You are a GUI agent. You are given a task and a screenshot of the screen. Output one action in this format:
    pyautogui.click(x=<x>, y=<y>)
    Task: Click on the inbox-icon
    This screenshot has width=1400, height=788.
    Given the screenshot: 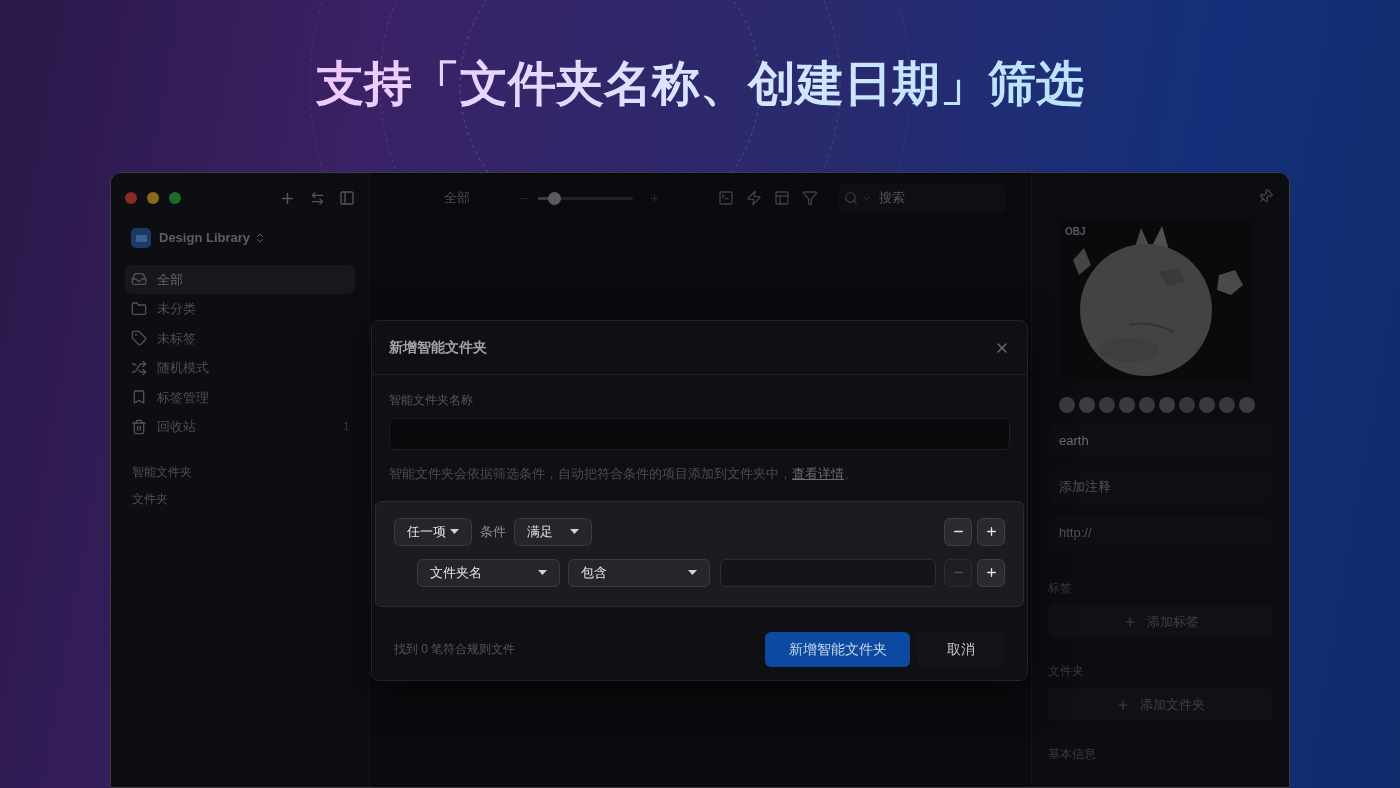 What is the action you would take?
    pyautogui.click(x=139, y=279)
    